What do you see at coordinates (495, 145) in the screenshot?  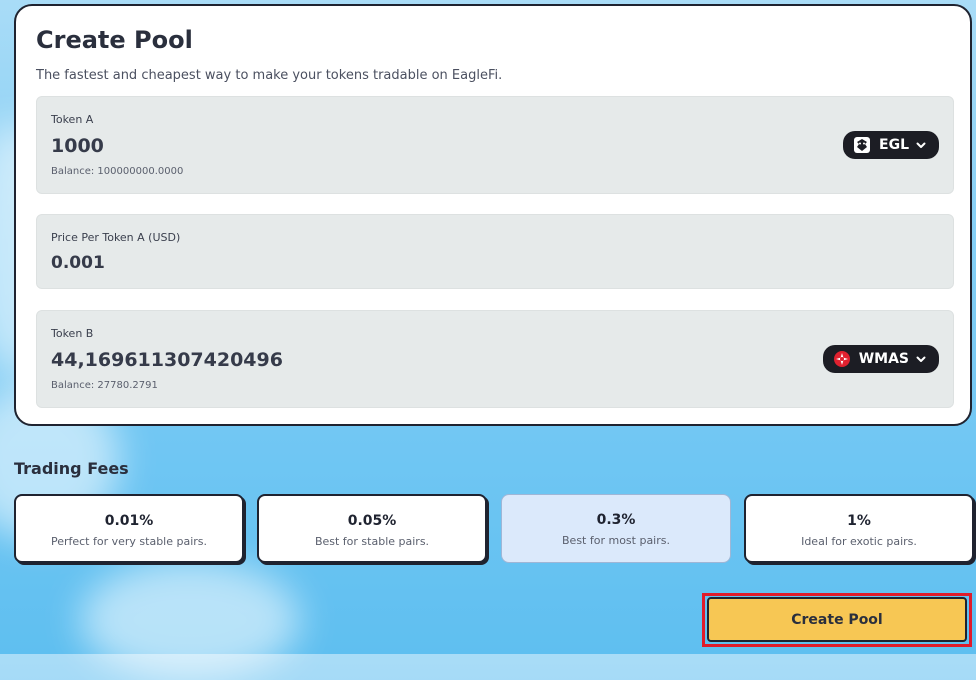 I see `token-a-field: Token A 1000 Balance: 100000000.0000 EGL` at bounding box center [495, 145].